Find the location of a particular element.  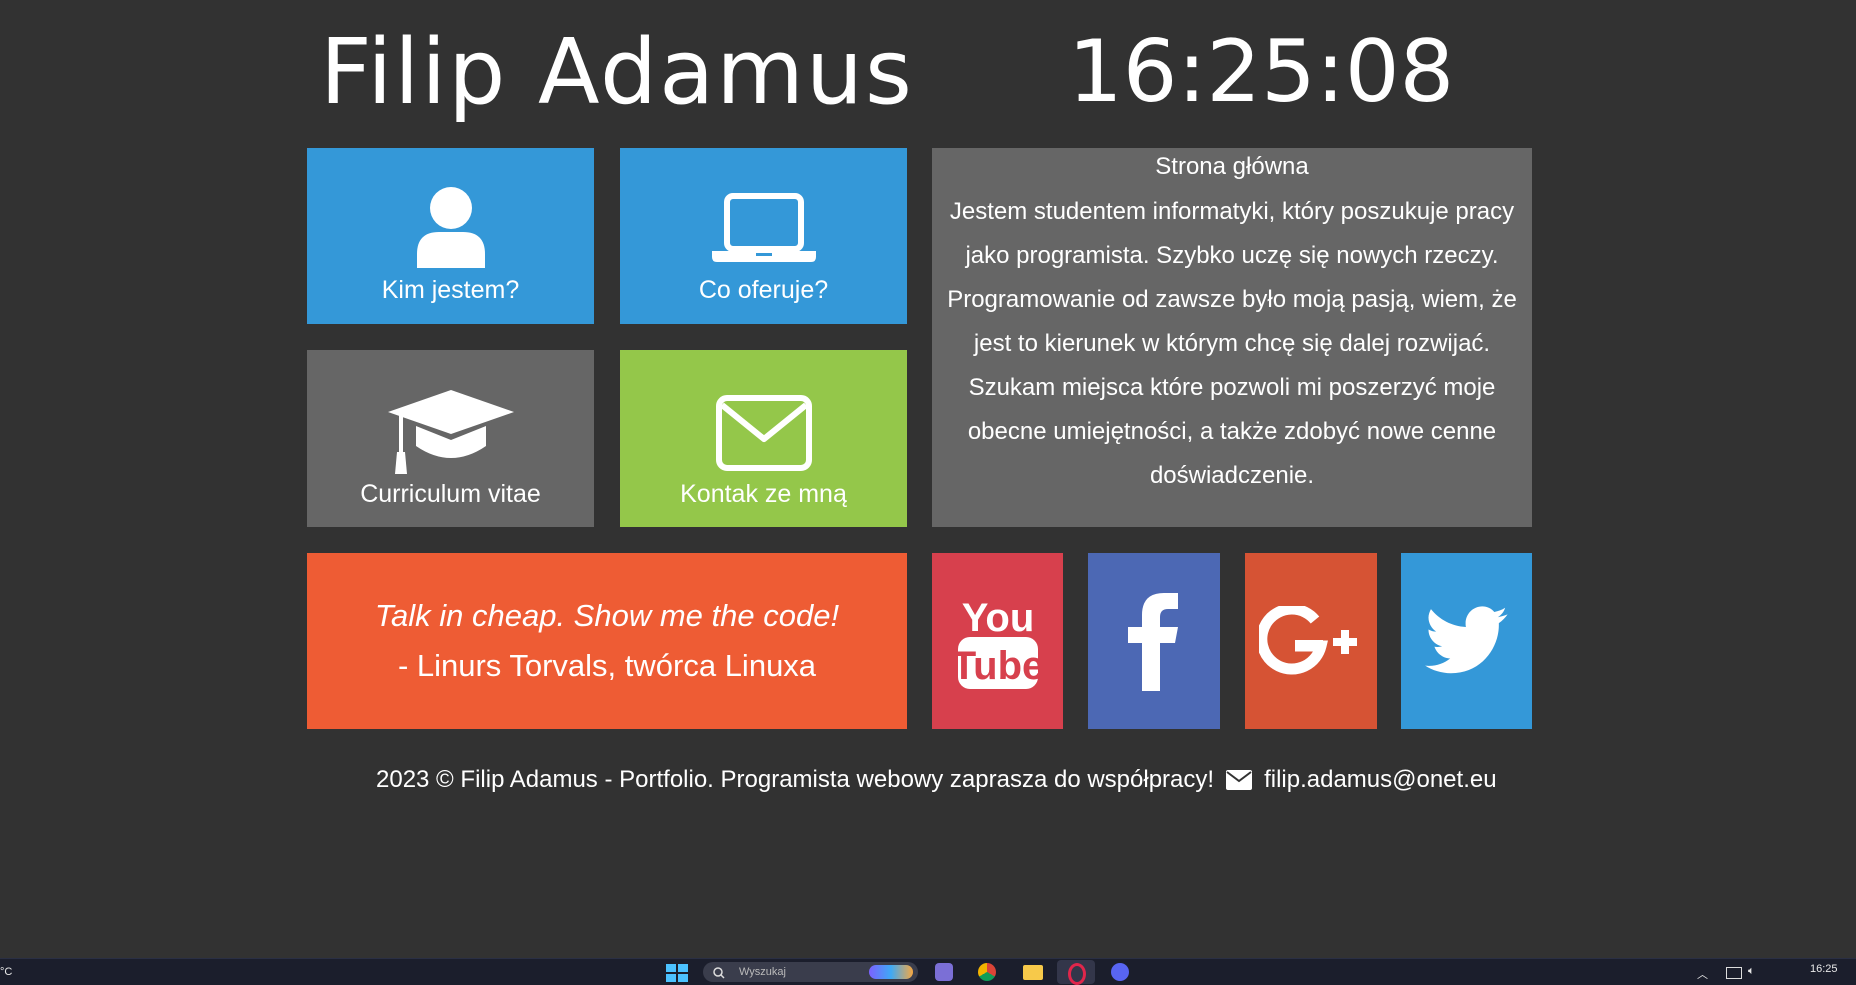

google-plus-icon is located at coordinates (1308, 640).